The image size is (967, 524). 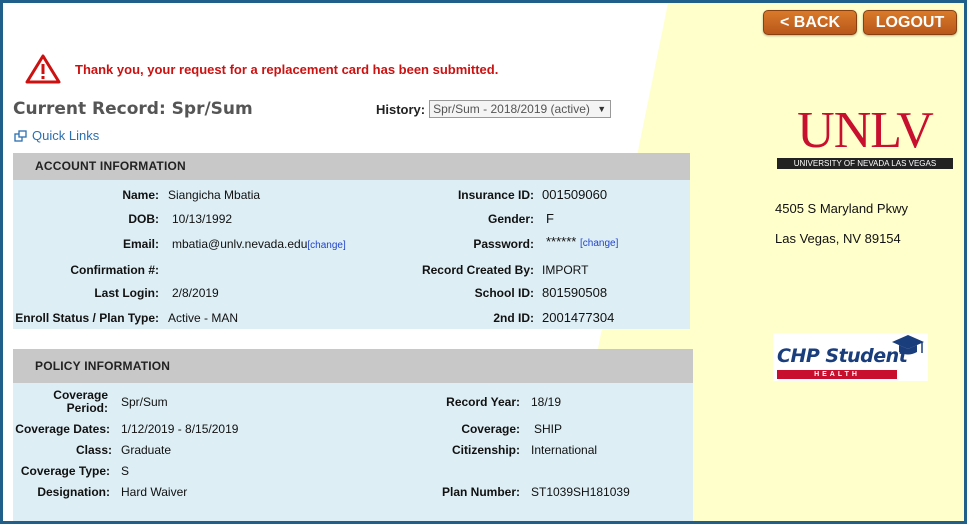 I want to click on record-created-label: Record Created By:, so click(x=477, y=270).